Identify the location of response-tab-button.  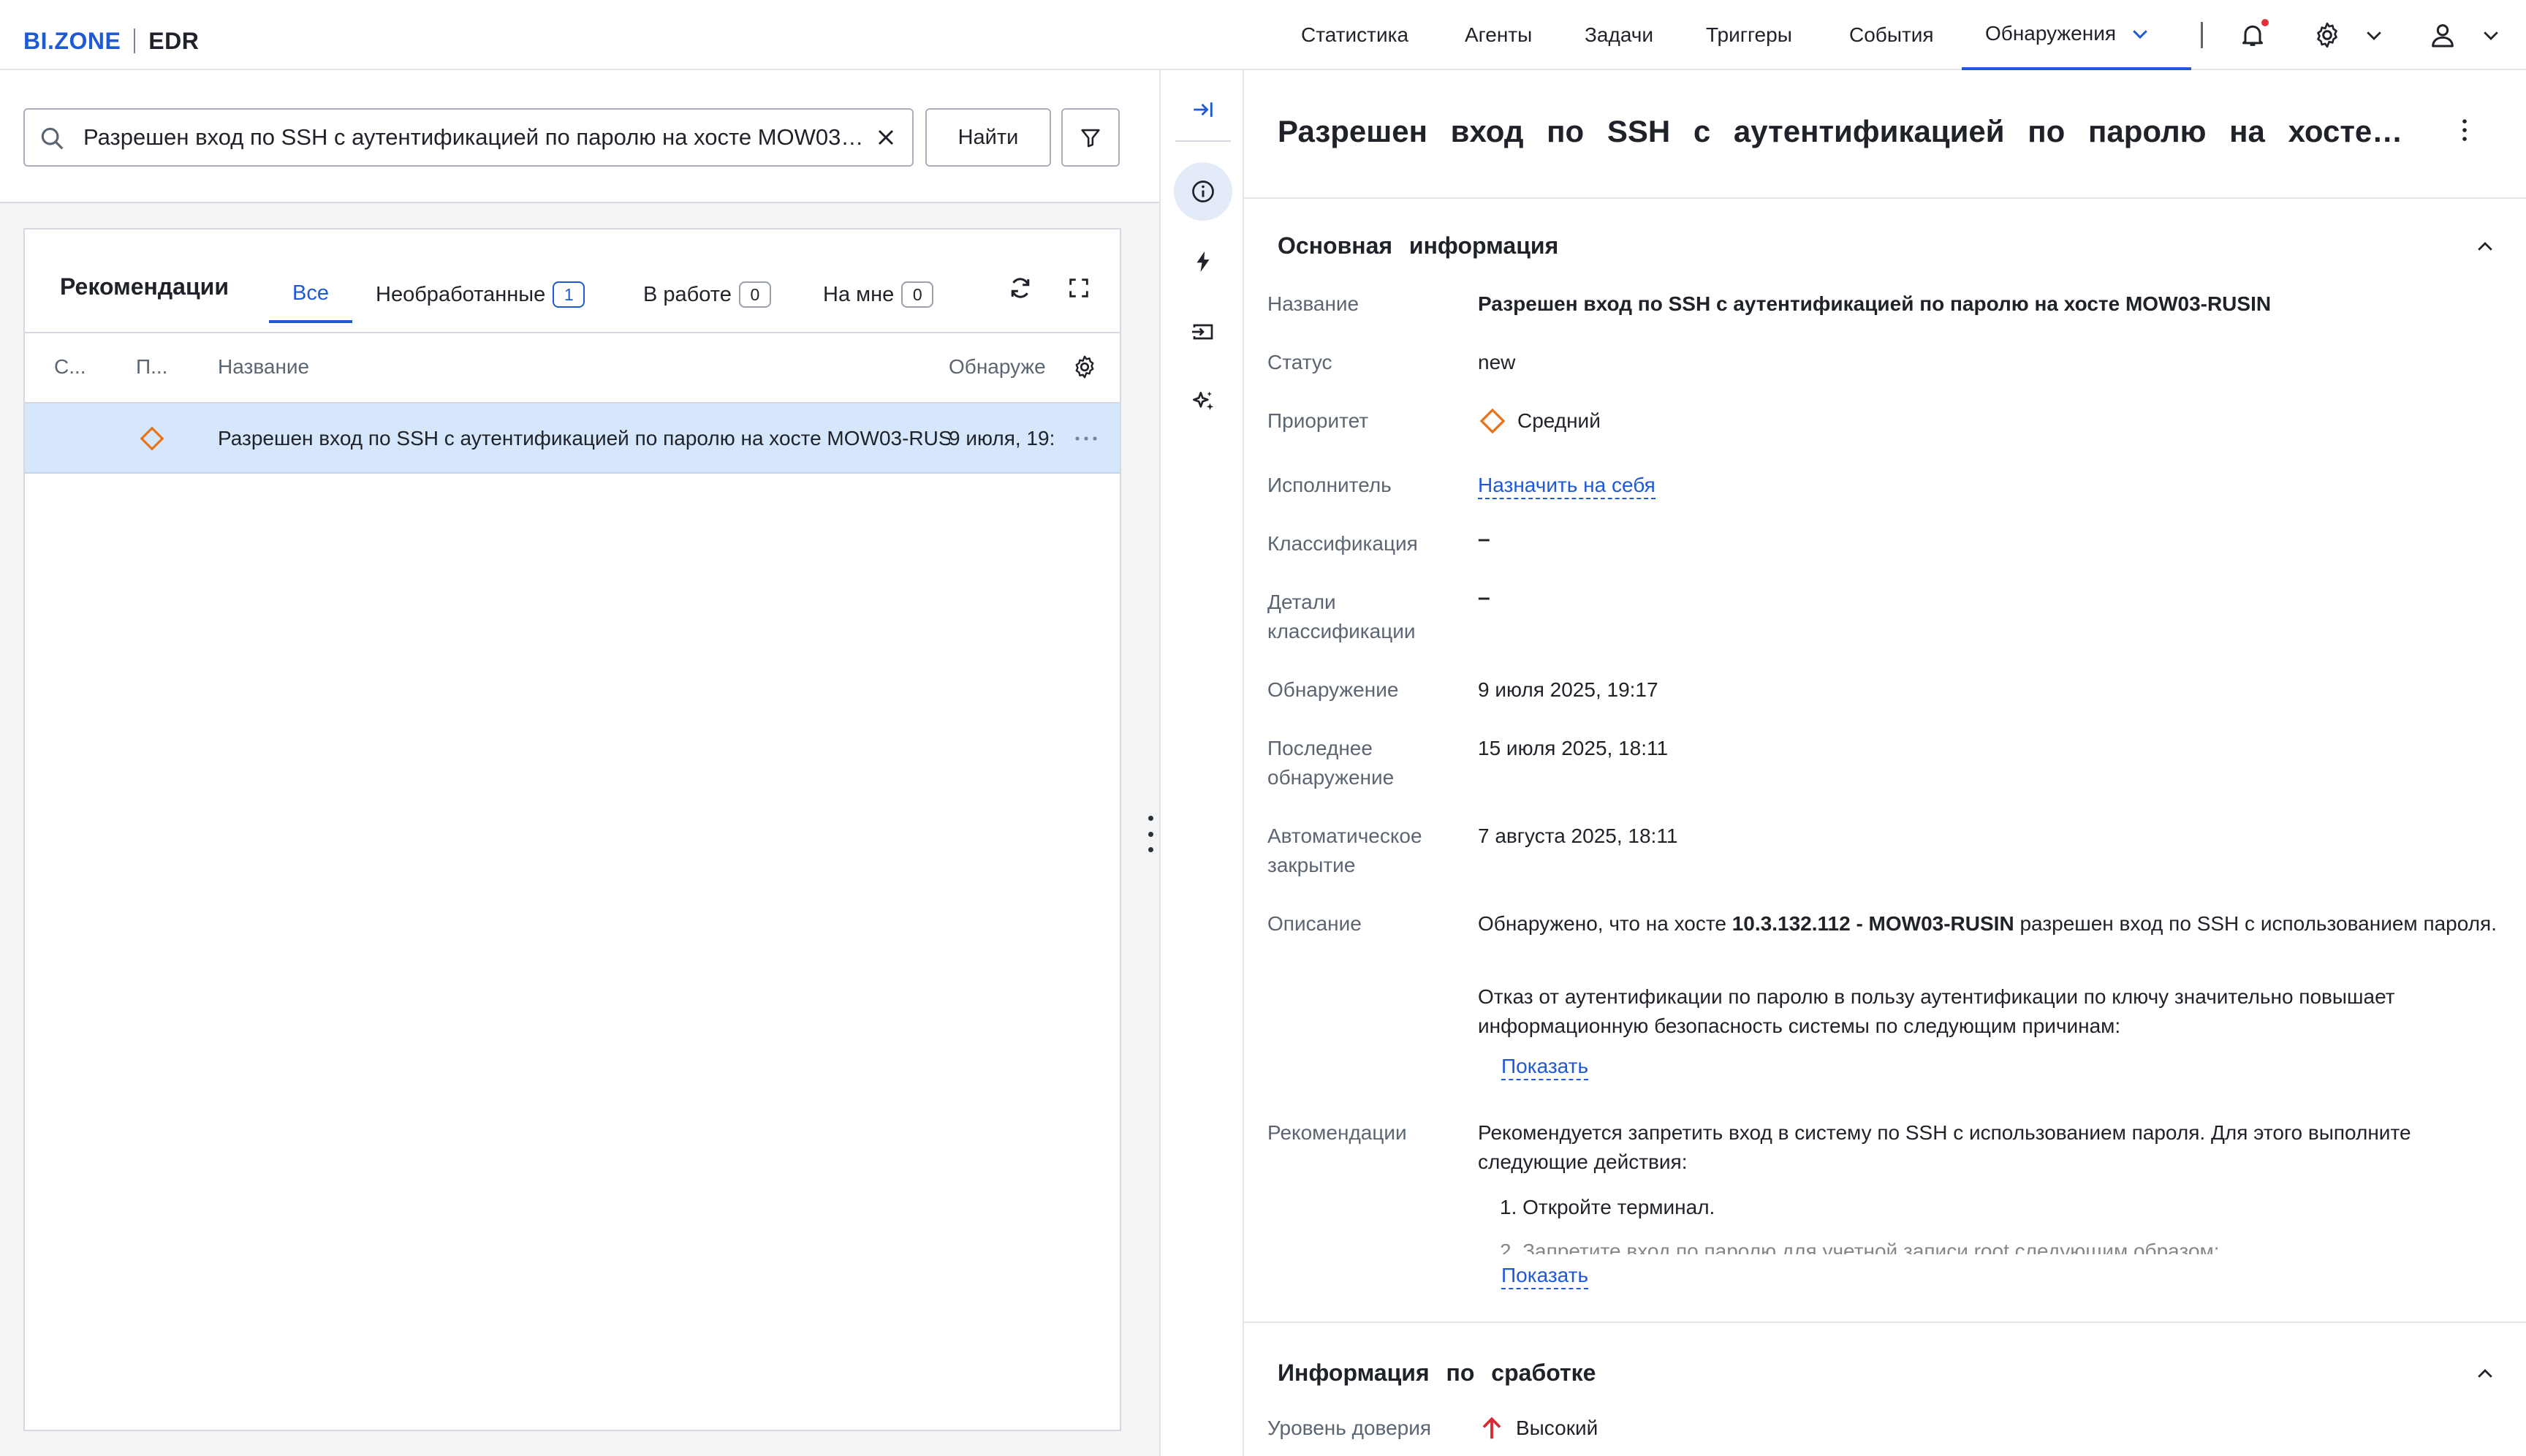
(1203, 332).